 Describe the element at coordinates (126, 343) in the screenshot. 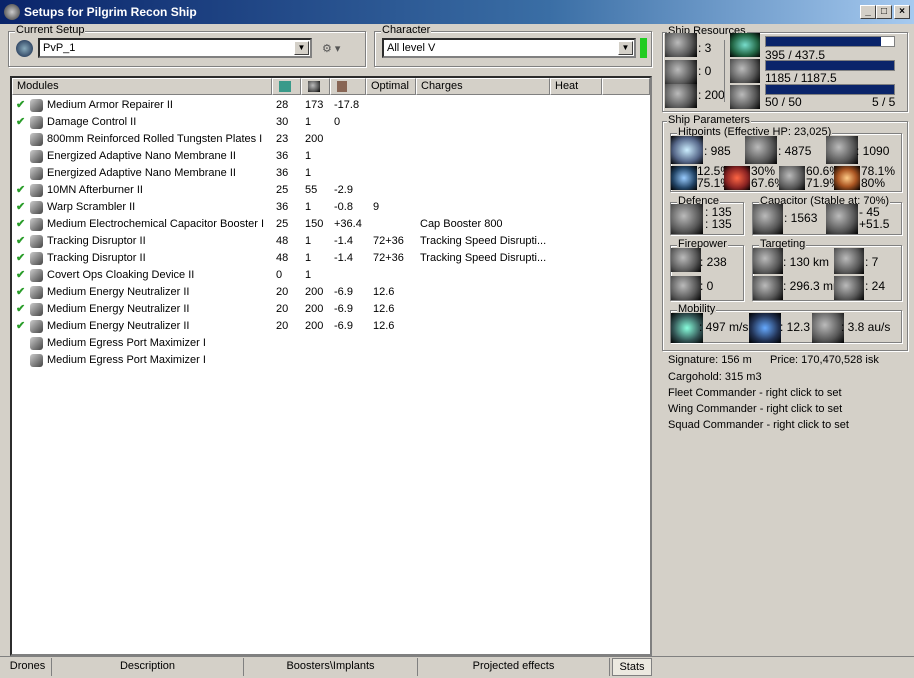

I see `module-name: Medium Egress Port Maximizer I` at that location.